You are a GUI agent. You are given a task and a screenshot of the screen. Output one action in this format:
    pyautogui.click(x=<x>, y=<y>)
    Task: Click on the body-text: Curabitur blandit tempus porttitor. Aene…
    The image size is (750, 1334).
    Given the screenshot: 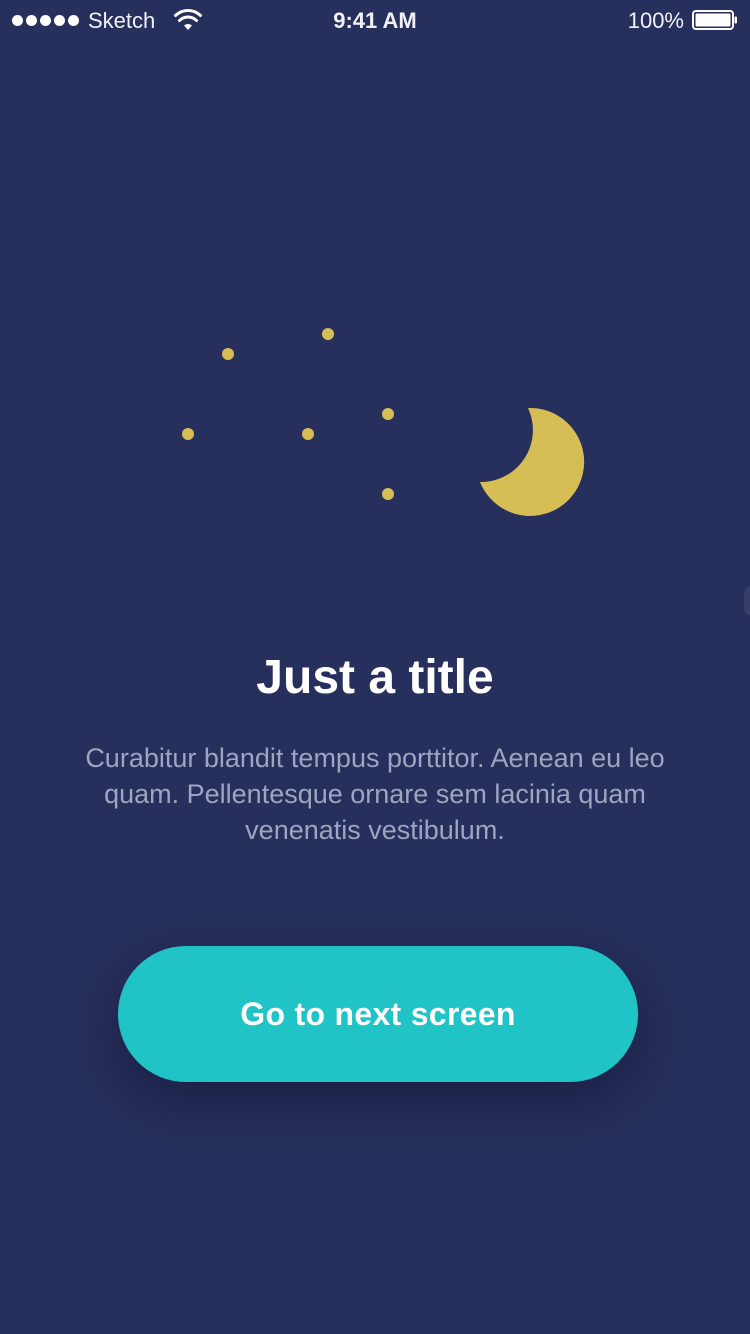 What is the action you would take?
    pyautogui.click(x=375, y=794)
    